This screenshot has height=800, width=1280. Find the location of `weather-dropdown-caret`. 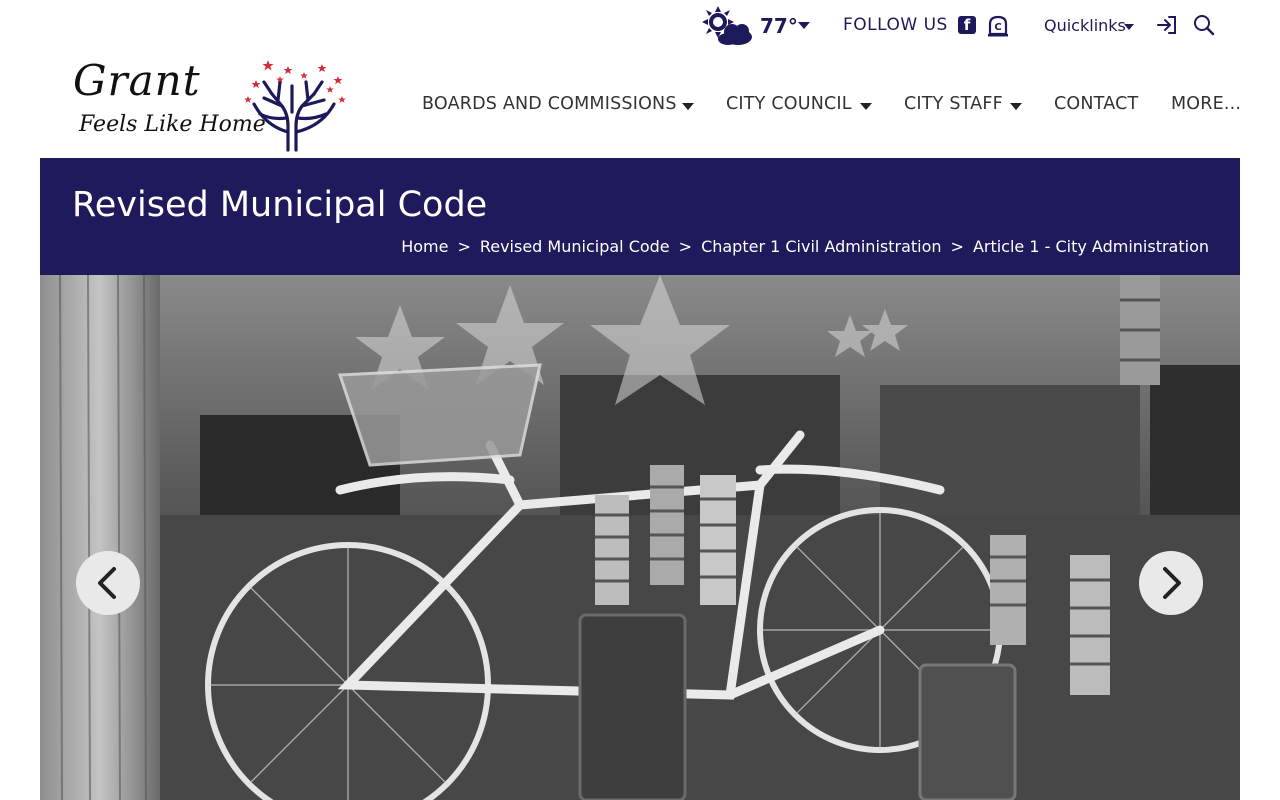

weather-dropdown-caret is located at coordinates (804, 25).